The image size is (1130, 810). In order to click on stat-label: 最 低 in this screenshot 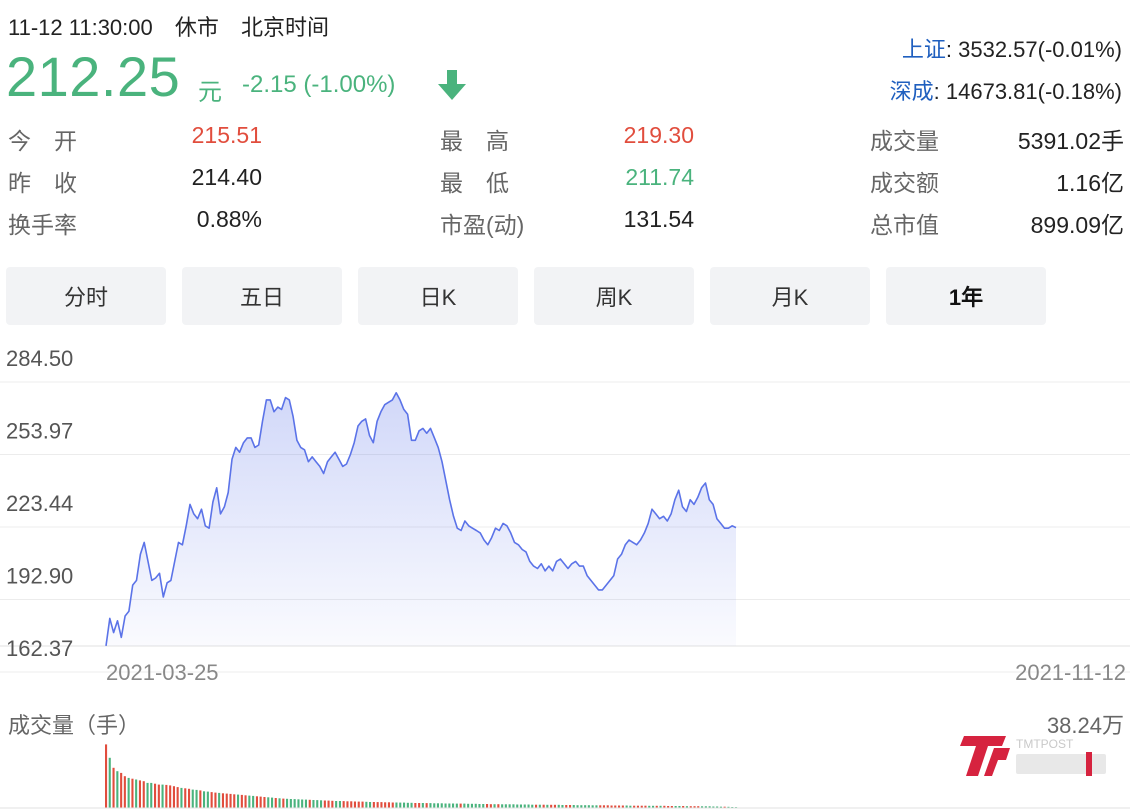, I will do `click(474, 183)`.